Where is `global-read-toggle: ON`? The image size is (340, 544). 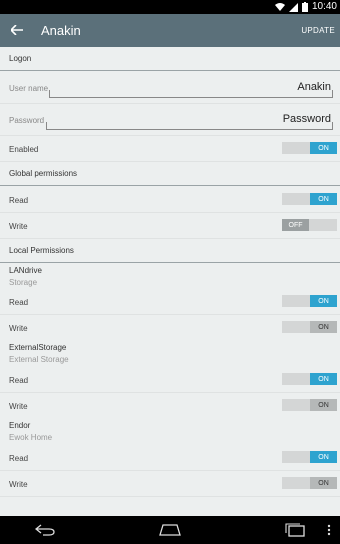
global-read-toggle: ON is located at coordinates (309, 199).